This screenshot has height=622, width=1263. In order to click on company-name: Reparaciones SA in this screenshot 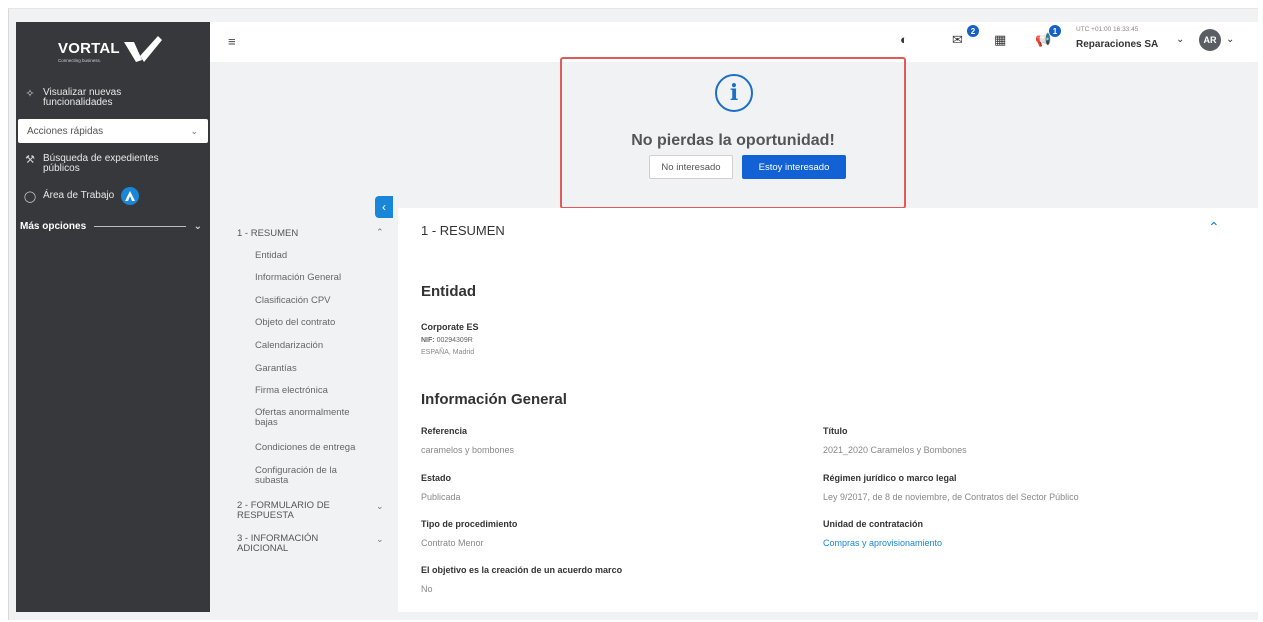, I will do `click(1117, 44)`.